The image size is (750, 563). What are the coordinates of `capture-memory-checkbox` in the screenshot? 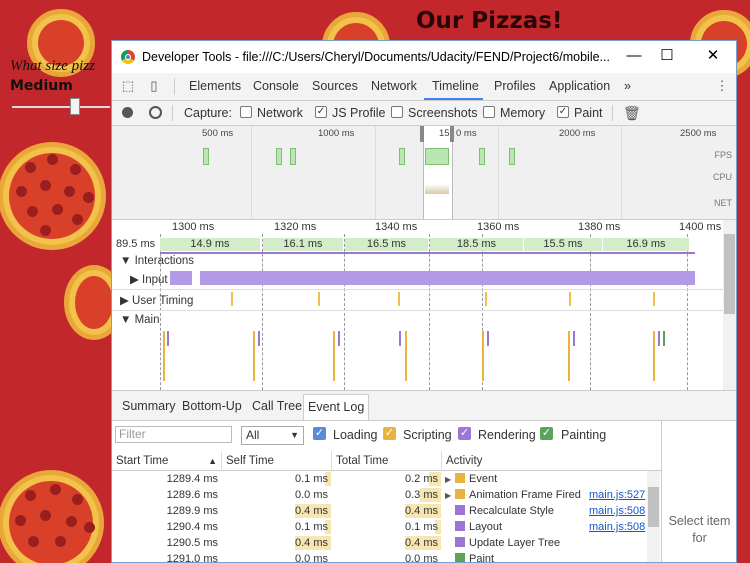 It's located at (489, 112).